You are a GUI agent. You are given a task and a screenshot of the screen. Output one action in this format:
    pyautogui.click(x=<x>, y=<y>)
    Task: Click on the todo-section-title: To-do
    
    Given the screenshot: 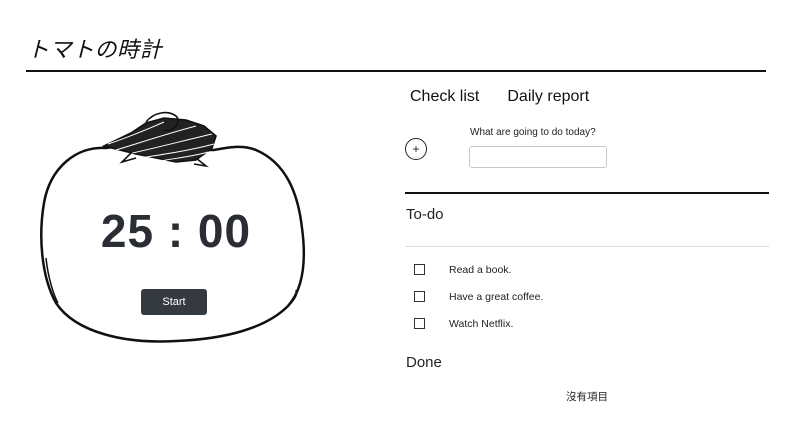 What is the action you would take?
    pyautogui.click(x=425, y=214)
    